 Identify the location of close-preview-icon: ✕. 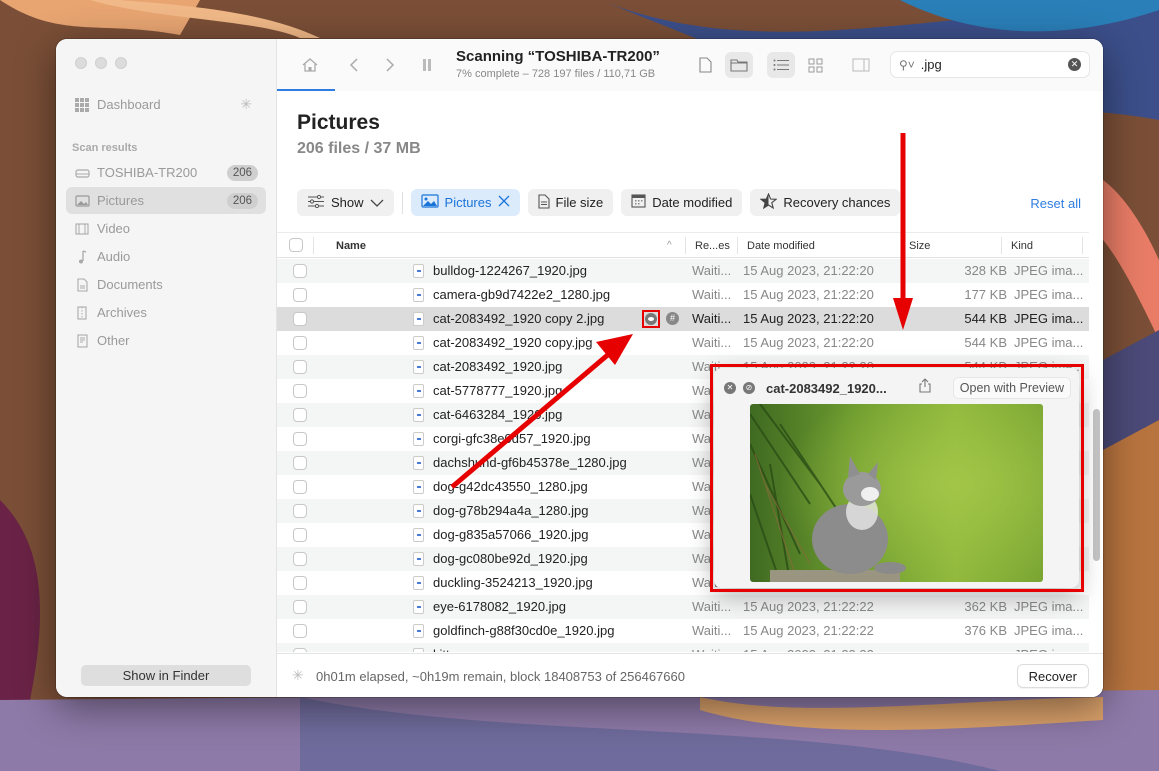
(730, 388).